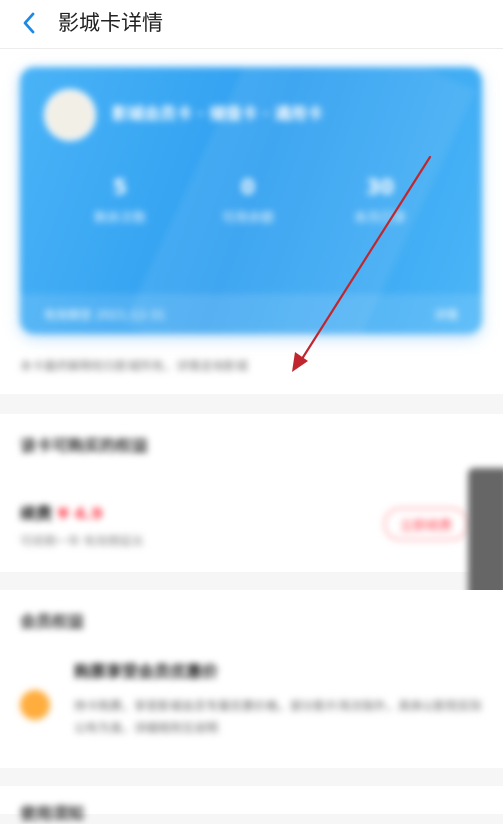  I want to click on card-stat-value: 5, so click(120, 187).